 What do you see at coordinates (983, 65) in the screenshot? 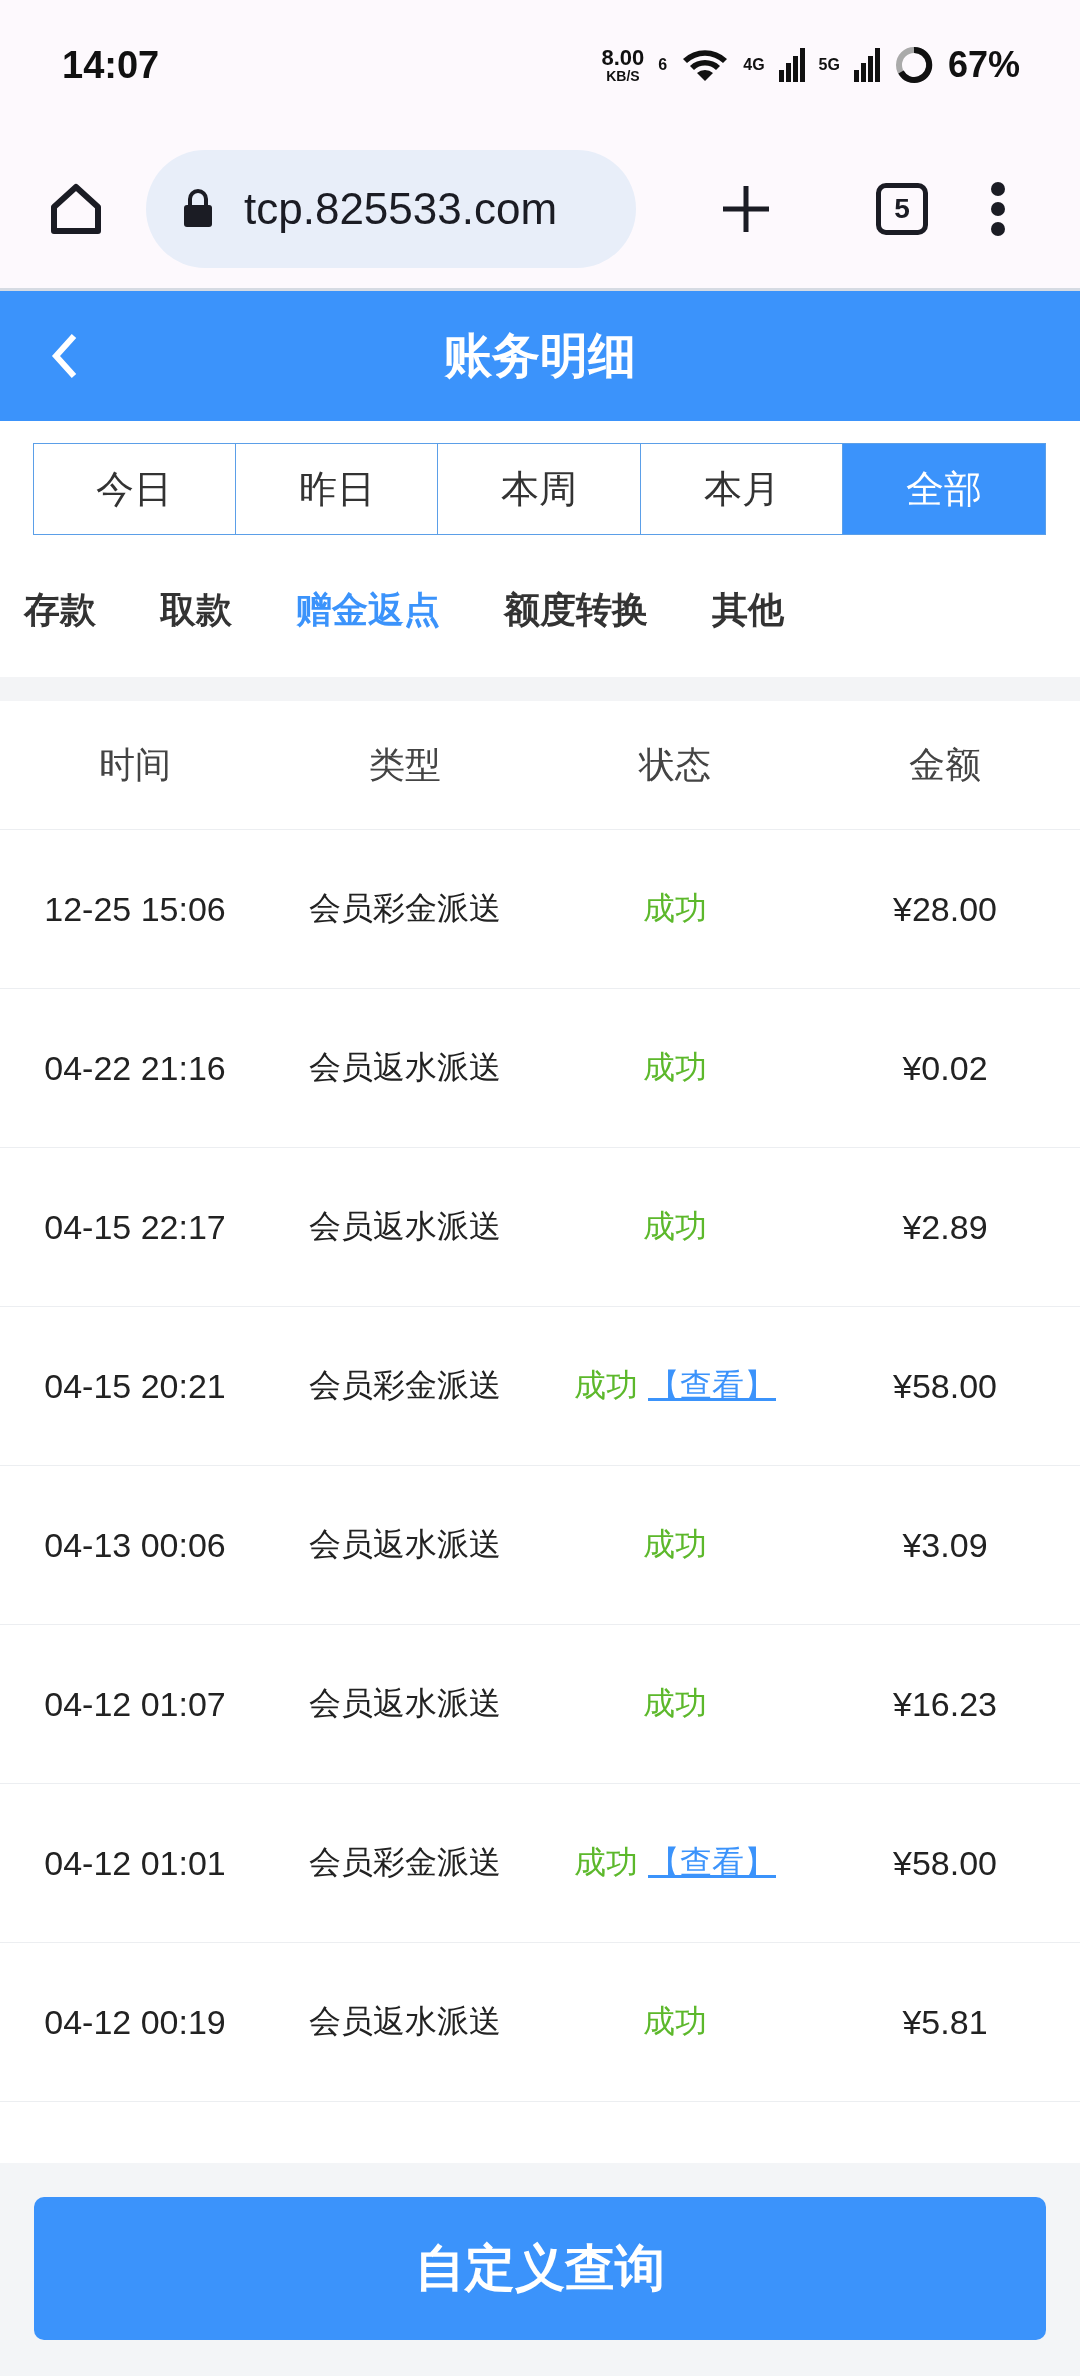
I see `battery-level: 67%` at bounding box center [983, 65].